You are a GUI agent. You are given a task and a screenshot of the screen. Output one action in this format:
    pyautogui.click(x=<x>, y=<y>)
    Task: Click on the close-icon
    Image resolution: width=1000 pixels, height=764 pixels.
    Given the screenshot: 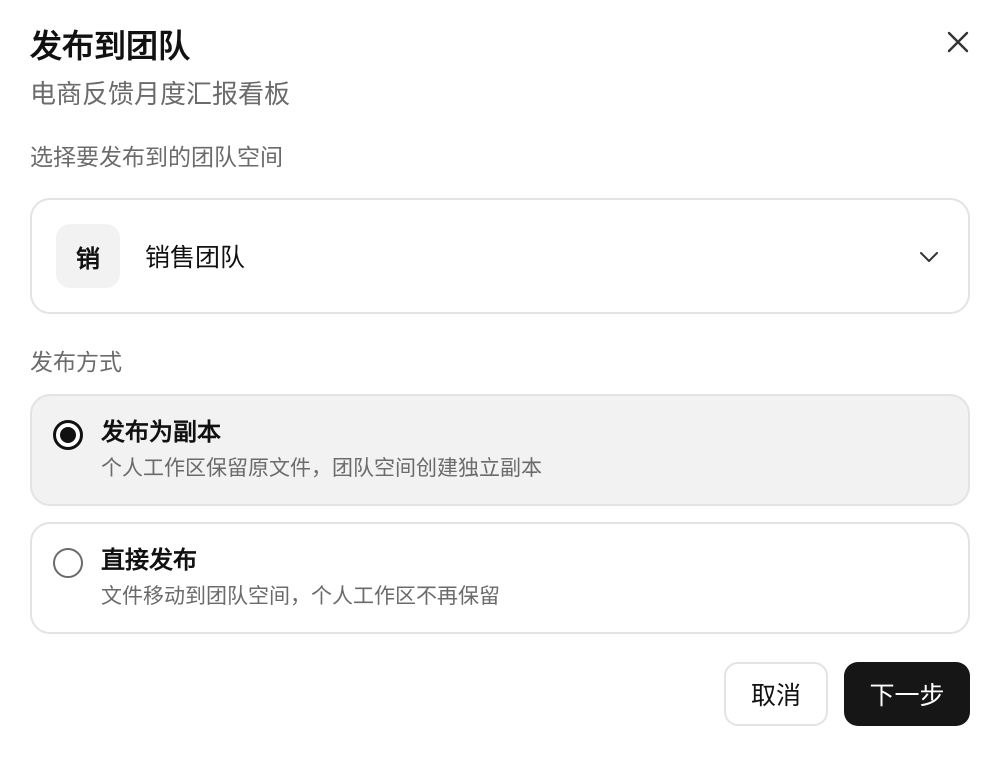 What is the action you would take?
    pyautogui.click(x=958, y=44)
    